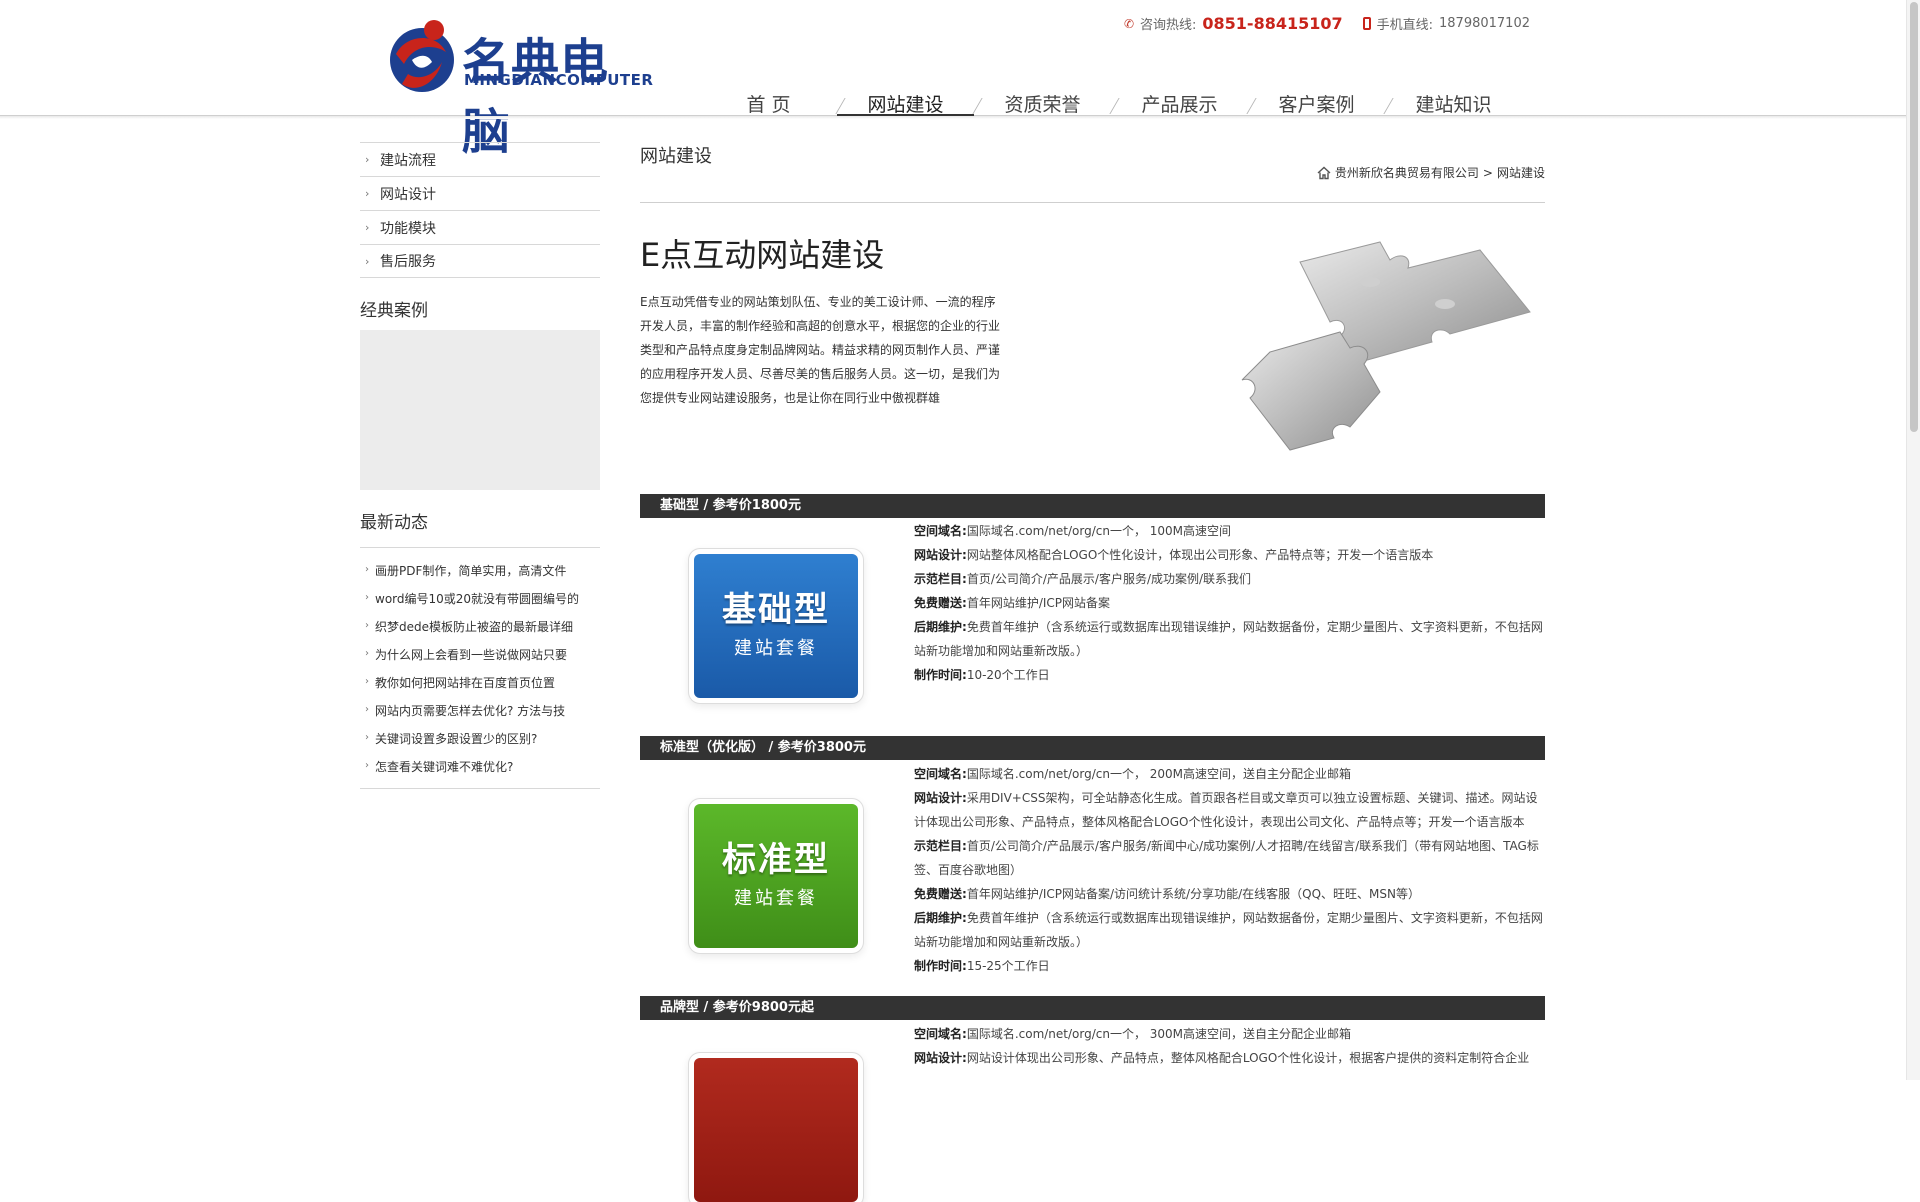 The image size is (1920, 1202). What do you see at coordinates (480, 261) in the screenshot?
I see `sidebar-item-aftersales: › 售后服务` at bounding box center [480, 261].